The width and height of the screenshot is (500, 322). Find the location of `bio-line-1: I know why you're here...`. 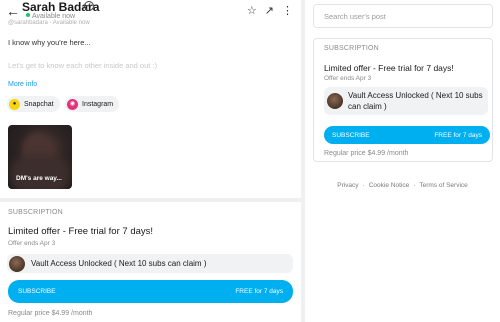

bio-line-1: I know why you're here... is located at coordinates (49, 42).